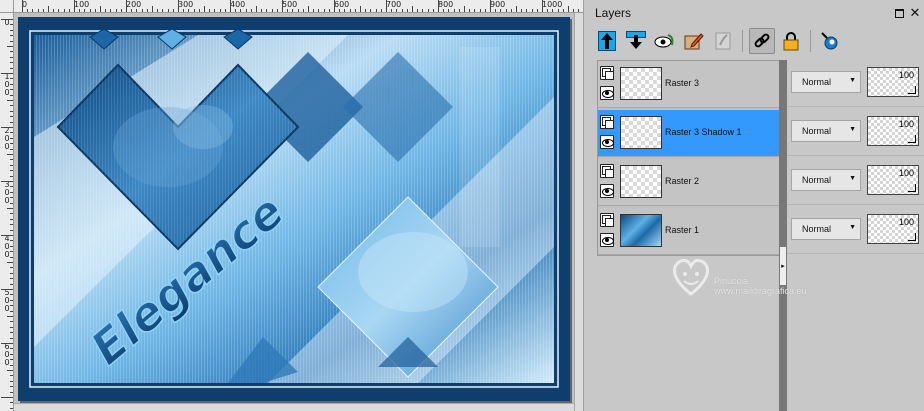 This screenshot has height=411, width=924. Describe the element at coordinates (762, 41) in the screenshot. I see `link-button` at that location.